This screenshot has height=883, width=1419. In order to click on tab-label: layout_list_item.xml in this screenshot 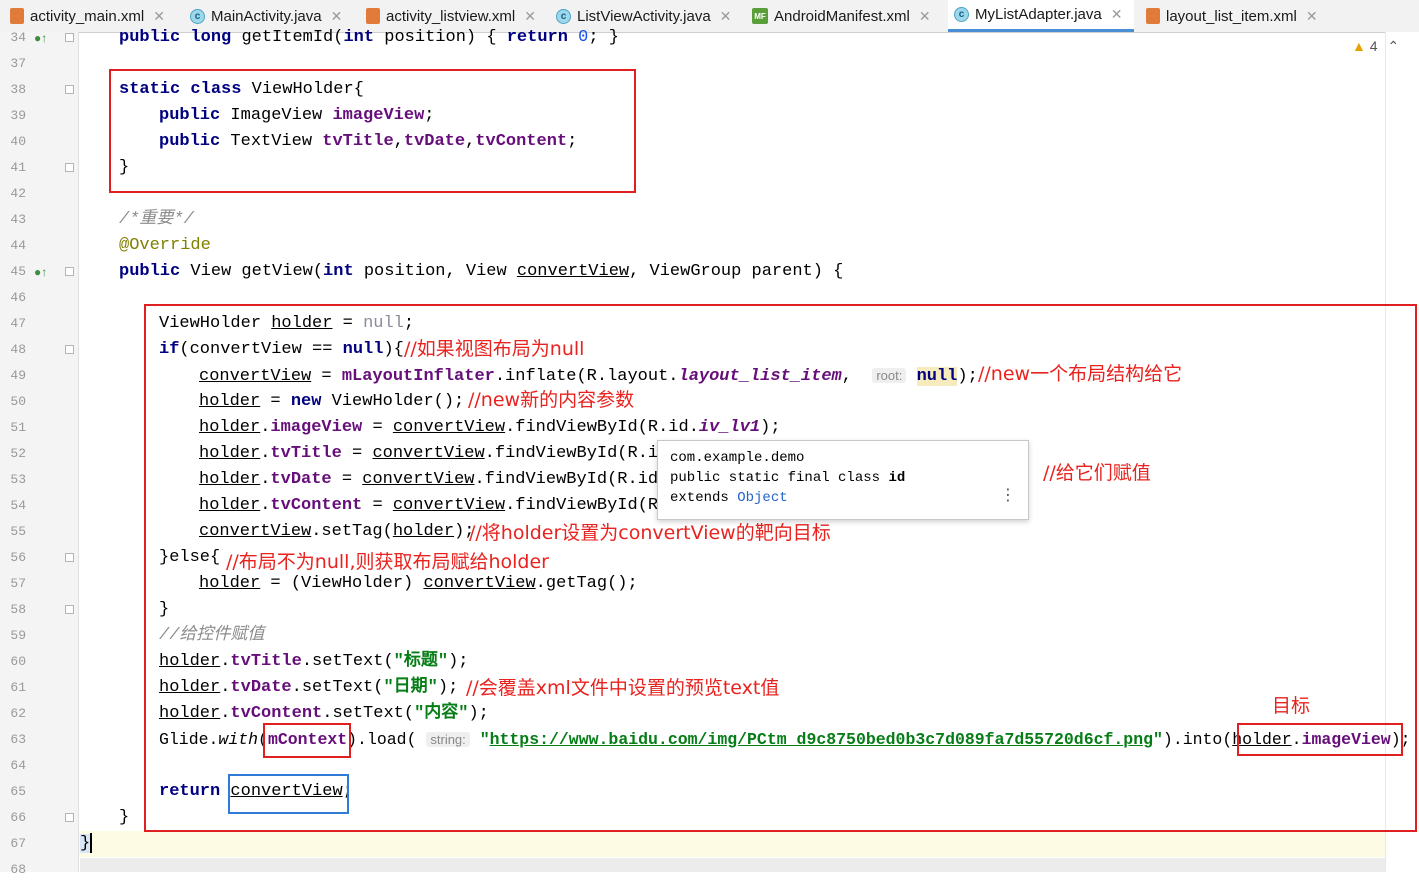, I will do `click(1231, 16)`.